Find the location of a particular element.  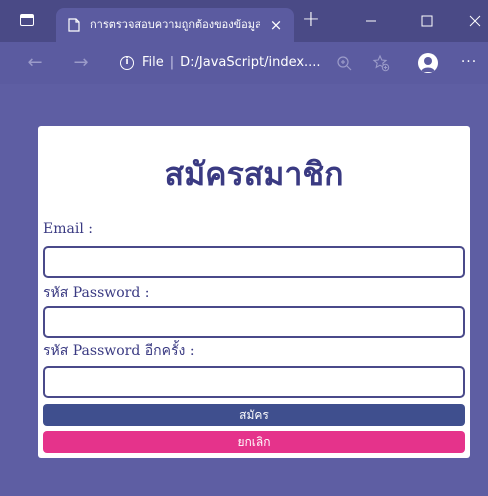

profile-icon is located at coordinates (428, 64).